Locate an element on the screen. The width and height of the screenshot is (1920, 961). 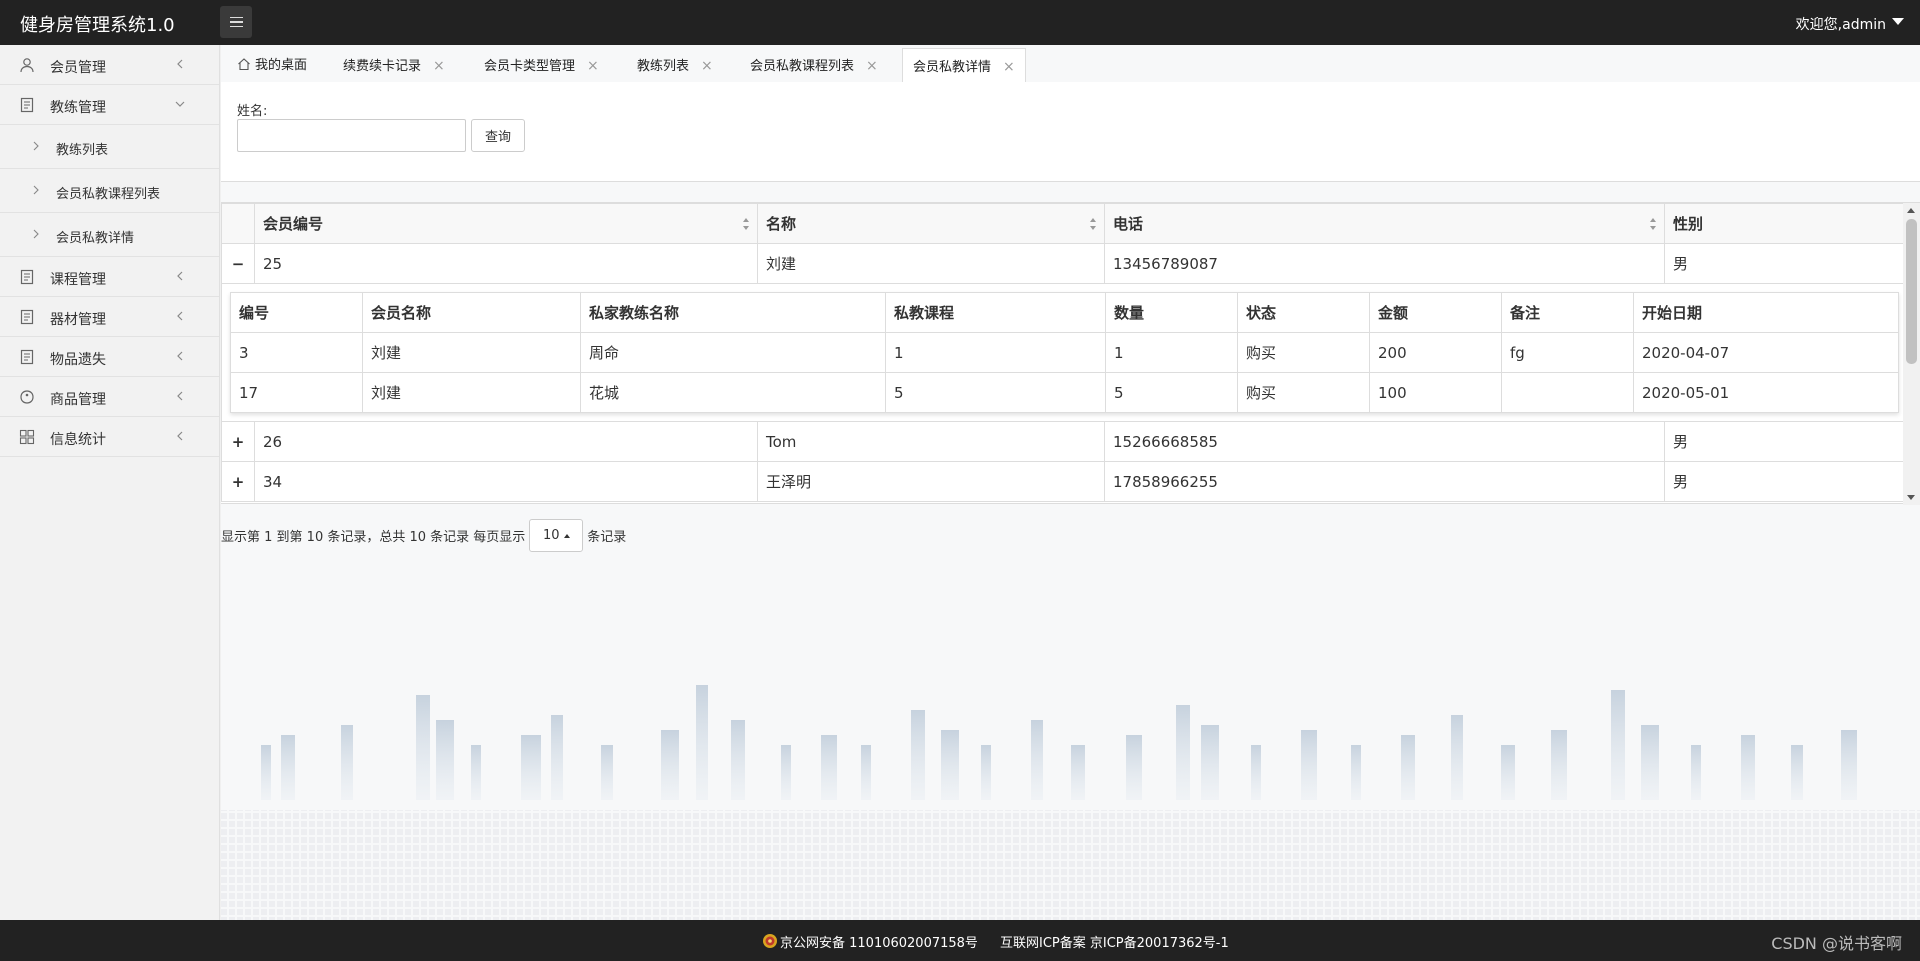
vertical-scrollbar is located at coordinates (1911, 354).